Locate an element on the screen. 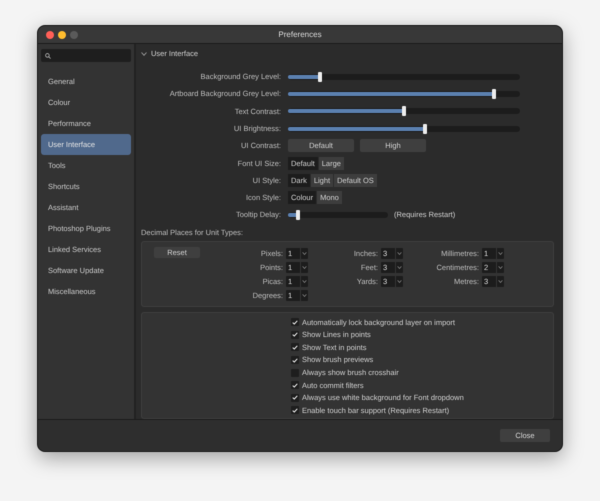 The height and width of the screenshot is (501, 600). search-field is located at coordinates (86, 55).